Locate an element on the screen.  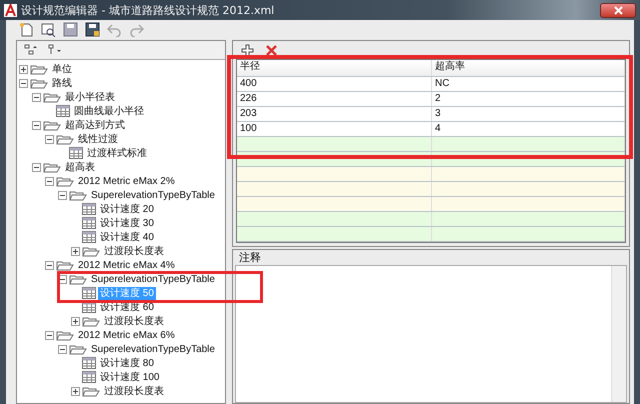
table-cell: 203 is located at coordinates (334, 114).